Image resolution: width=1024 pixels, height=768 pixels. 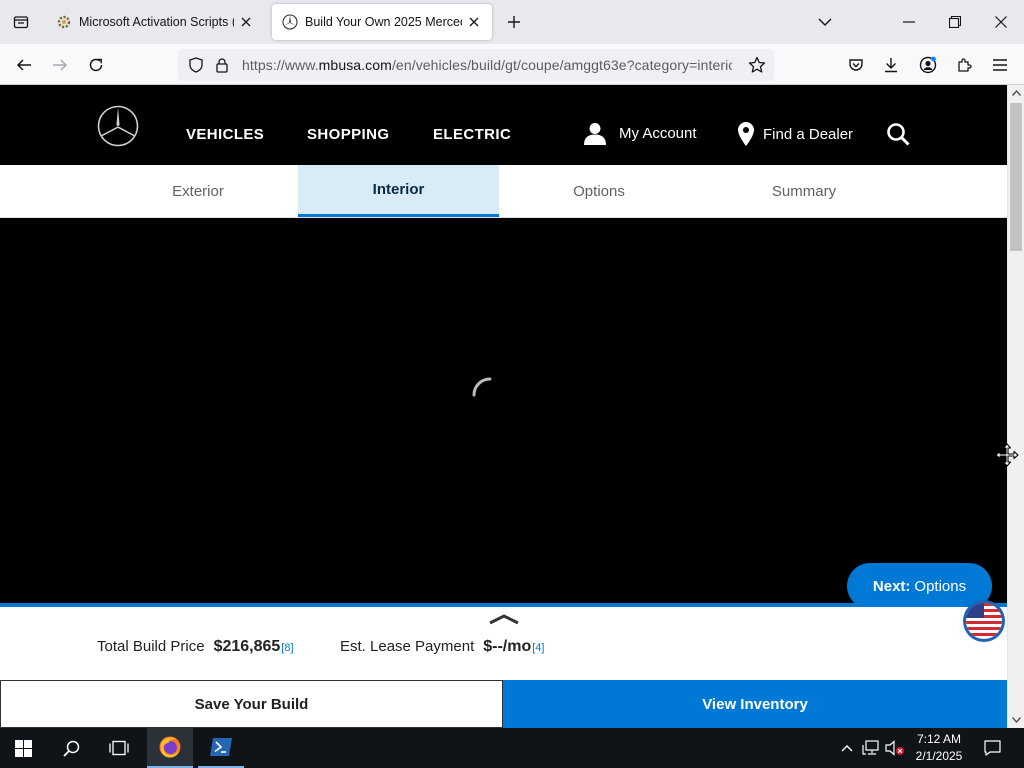 I want to click on bookmark-star-icon, so click(x=757, y=65).